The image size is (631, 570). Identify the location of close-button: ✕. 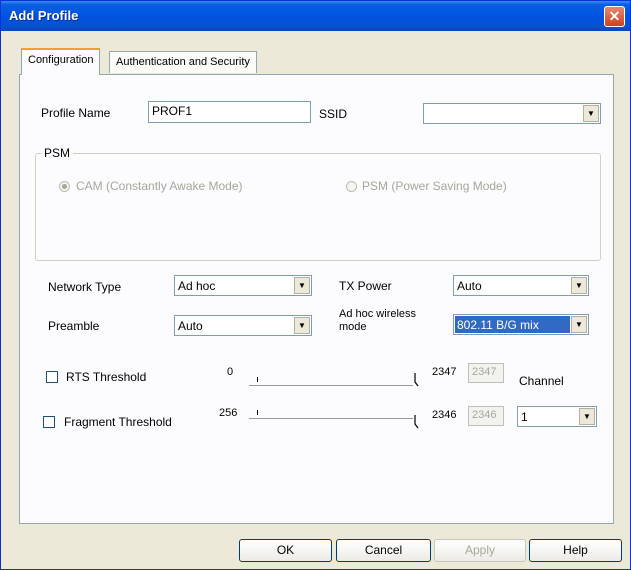
(614, 16).